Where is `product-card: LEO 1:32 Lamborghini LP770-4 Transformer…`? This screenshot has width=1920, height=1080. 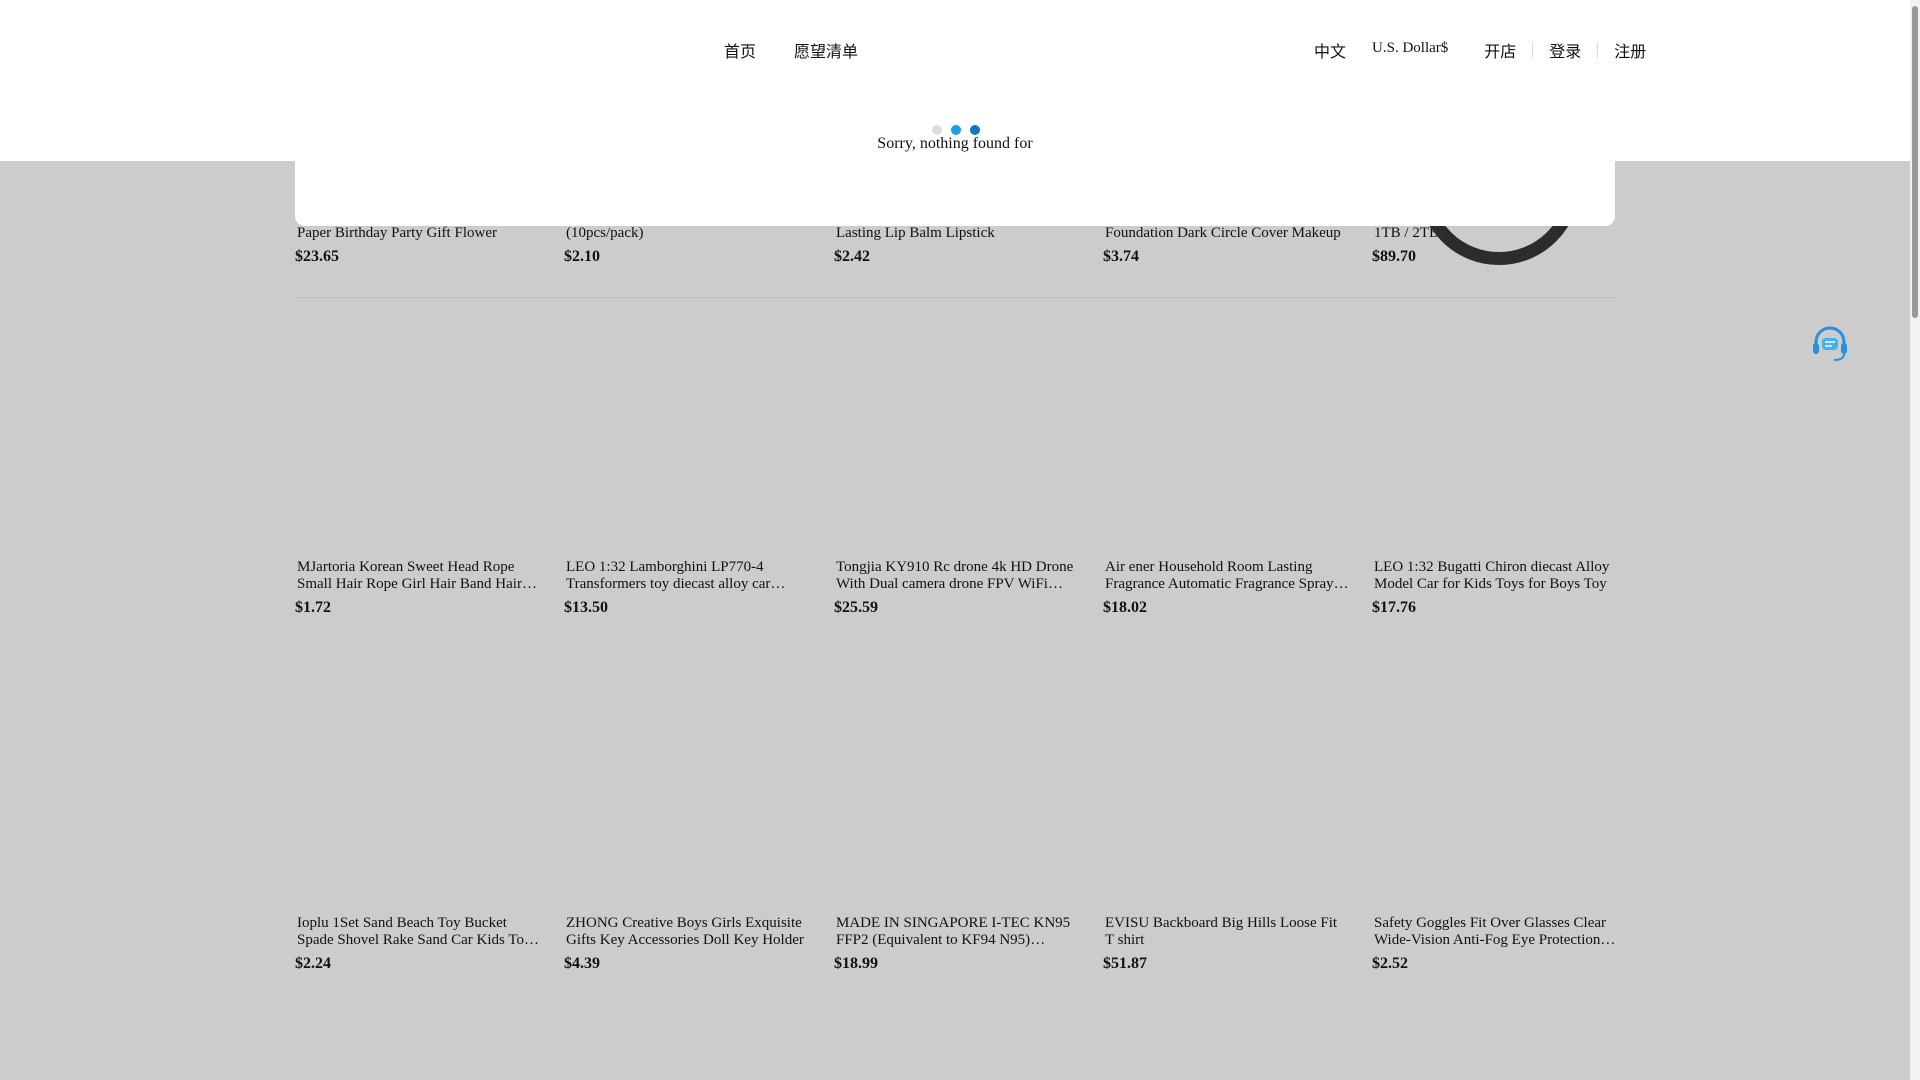
product-card: LEO 1:32 Lamborghini LP770-4 Transformer… is located at coordinates (689, 588).